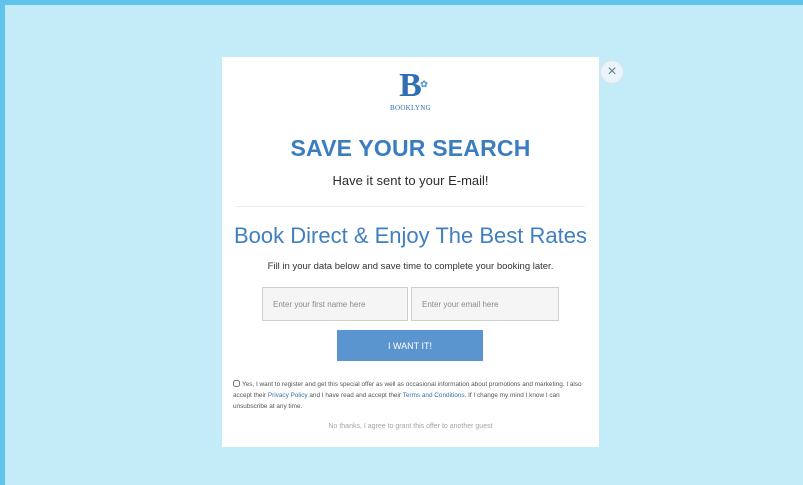 The height and width of the screenshot is (485, 803). Describe the element at coordinates (410, 148) in the screenshot. I see `popup-title: SAVE YOUR SEARCH` at that location.